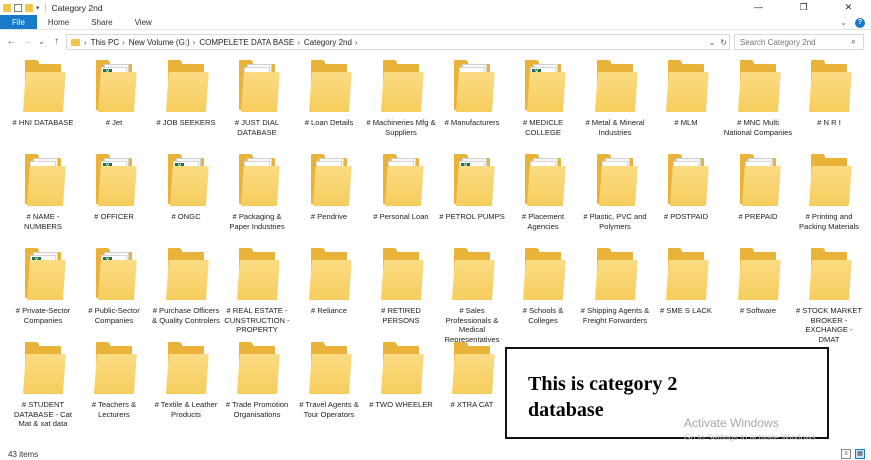  Describe the element at coordinates (329, 90) in the screenshot. I see `folder-item: # Loan Details` at that location.